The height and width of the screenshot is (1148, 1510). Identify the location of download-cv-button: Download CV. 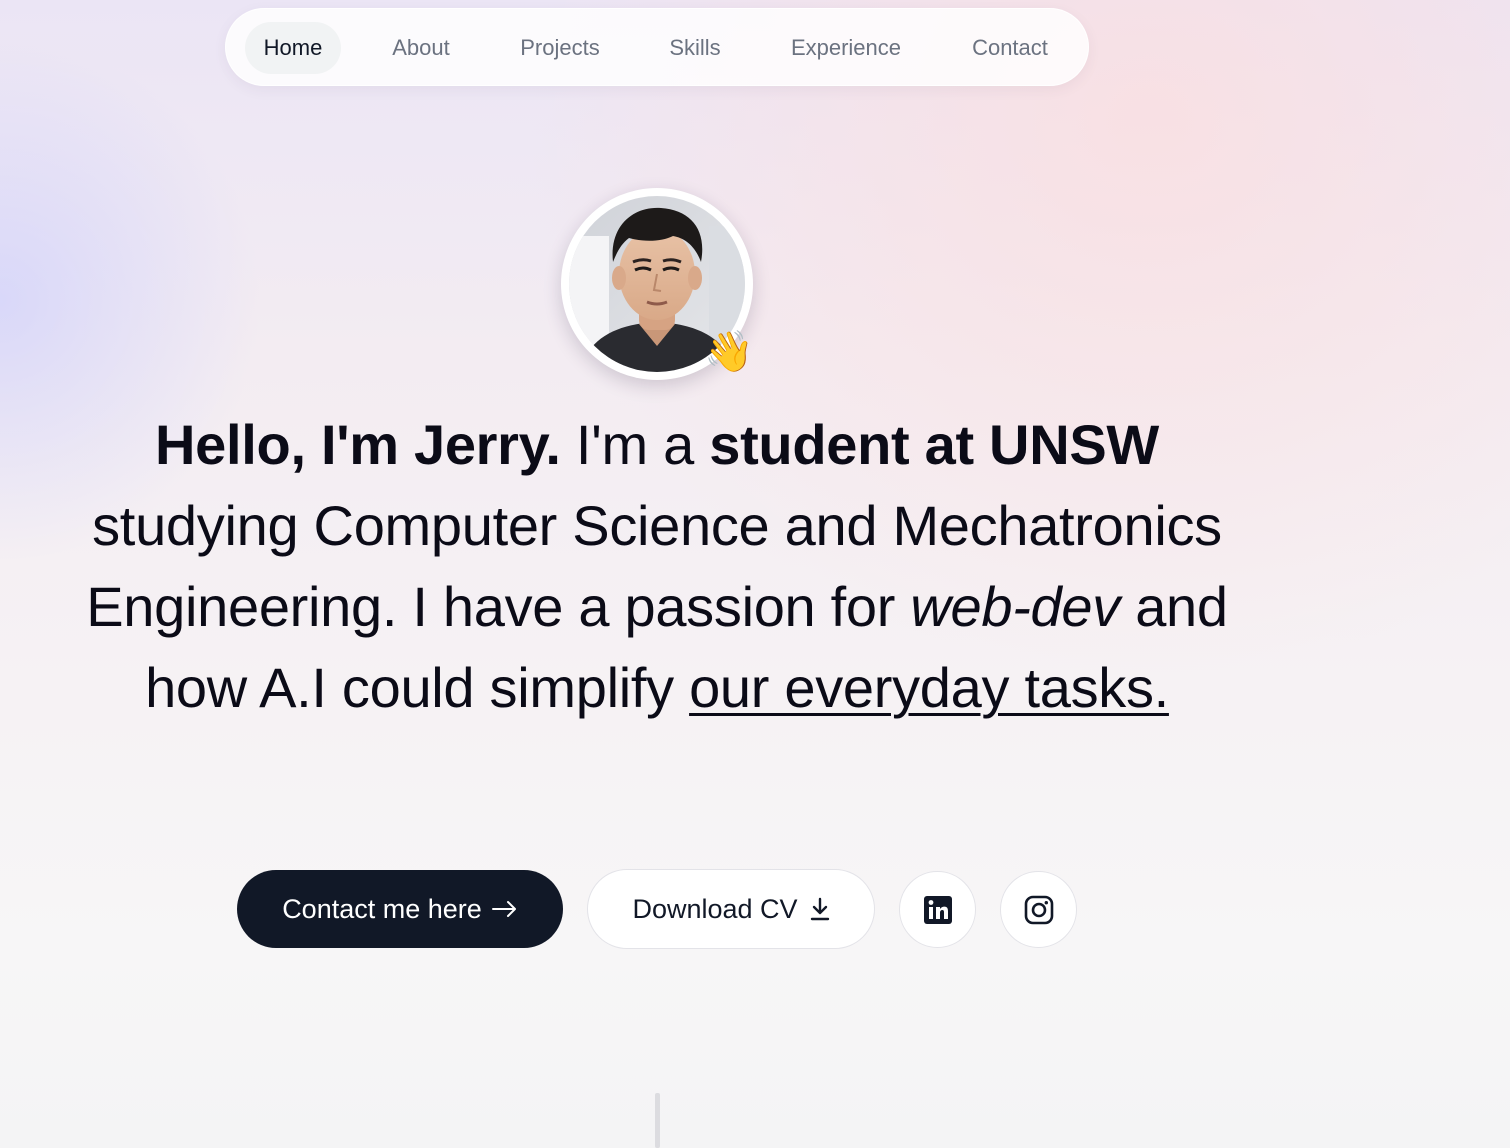
(731, 909).